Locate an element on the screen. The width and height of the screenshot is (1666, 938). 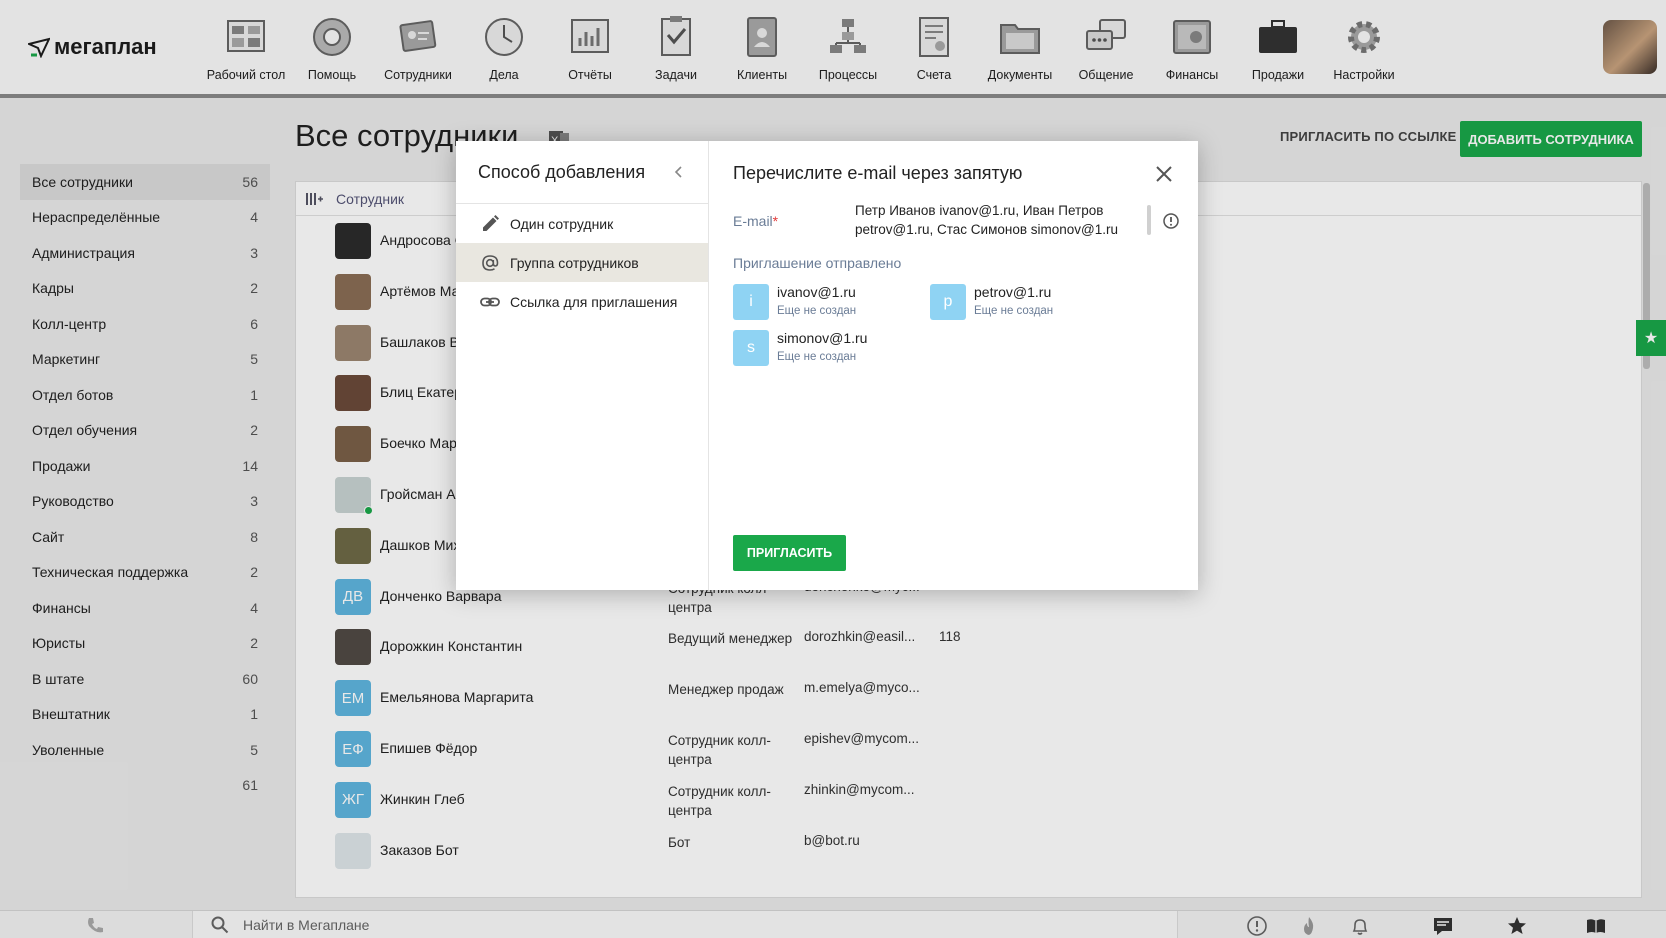
info-icon is located at coordinates (1171, 221).